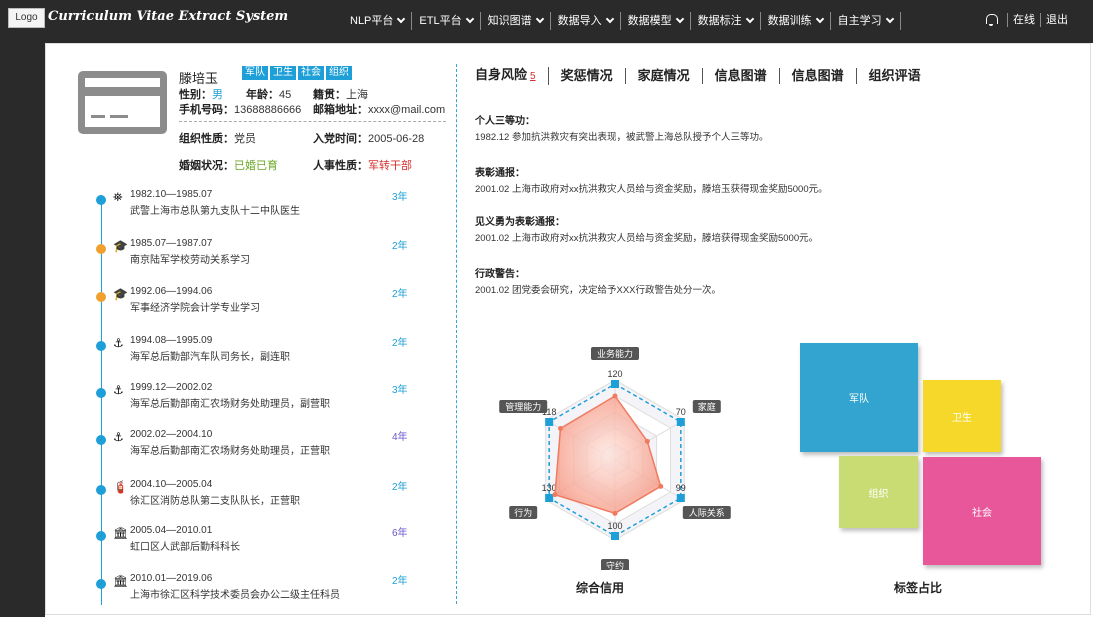 The height and width of the screenshot is (617, 1093). What do you see at coordinates (1056, 20) in the screenshot?
I see `logout-link: 退出` at bounding box center [1056, 20].